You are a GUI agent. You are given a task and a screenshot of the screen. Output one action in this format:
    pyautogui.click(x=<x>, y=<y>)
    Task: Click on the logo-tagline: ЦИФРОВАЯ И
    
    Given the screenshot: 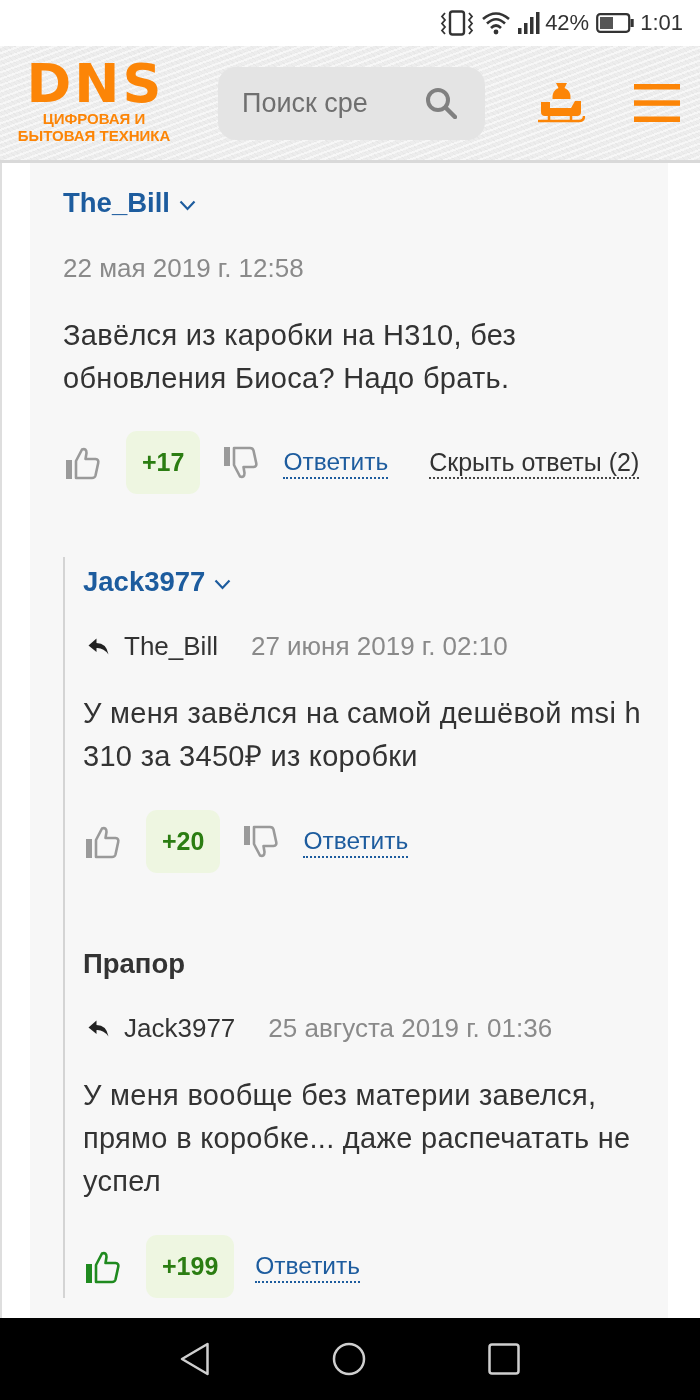 What is the action you would take?
    pyautogui.click(x=94, y=118)
    